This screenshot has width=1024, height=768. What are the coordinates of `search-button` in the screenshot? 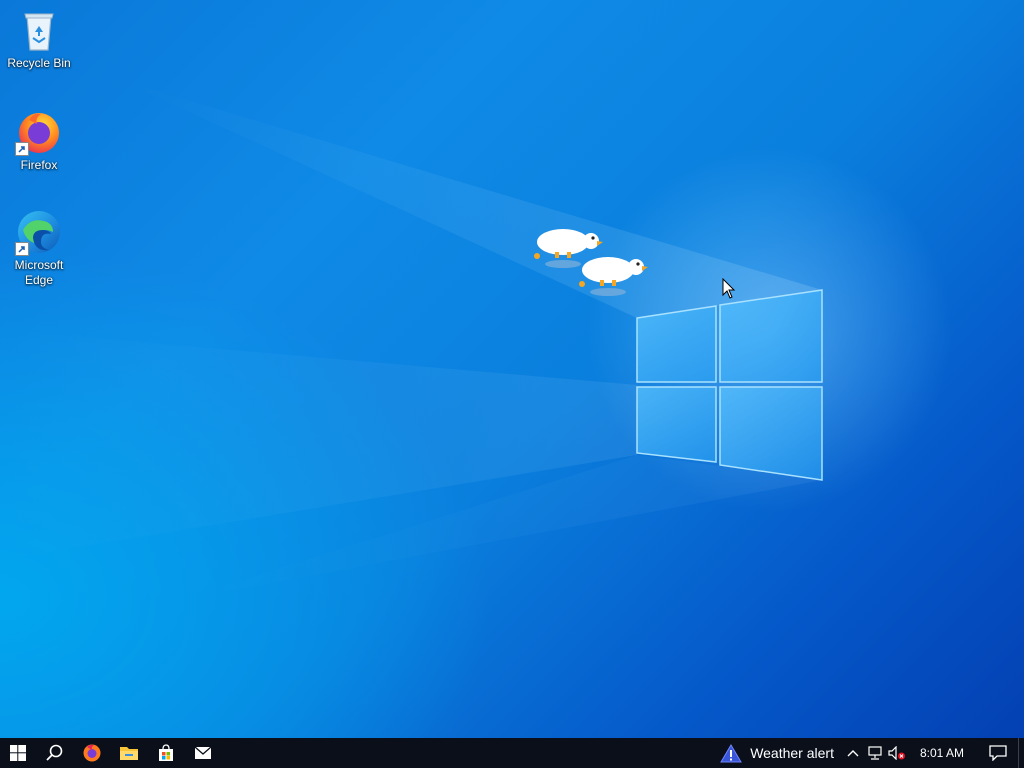 It's located at (54, 753).